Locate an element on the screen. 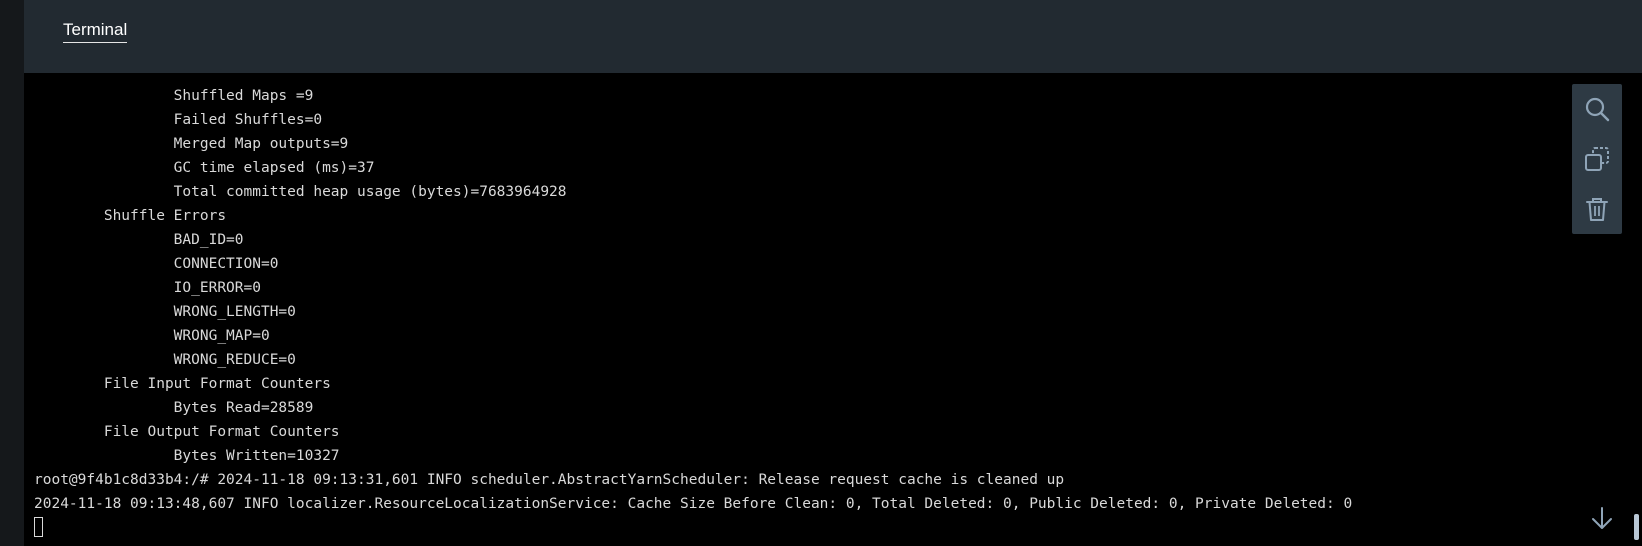  left-rail is located at coordinates (12, 273).